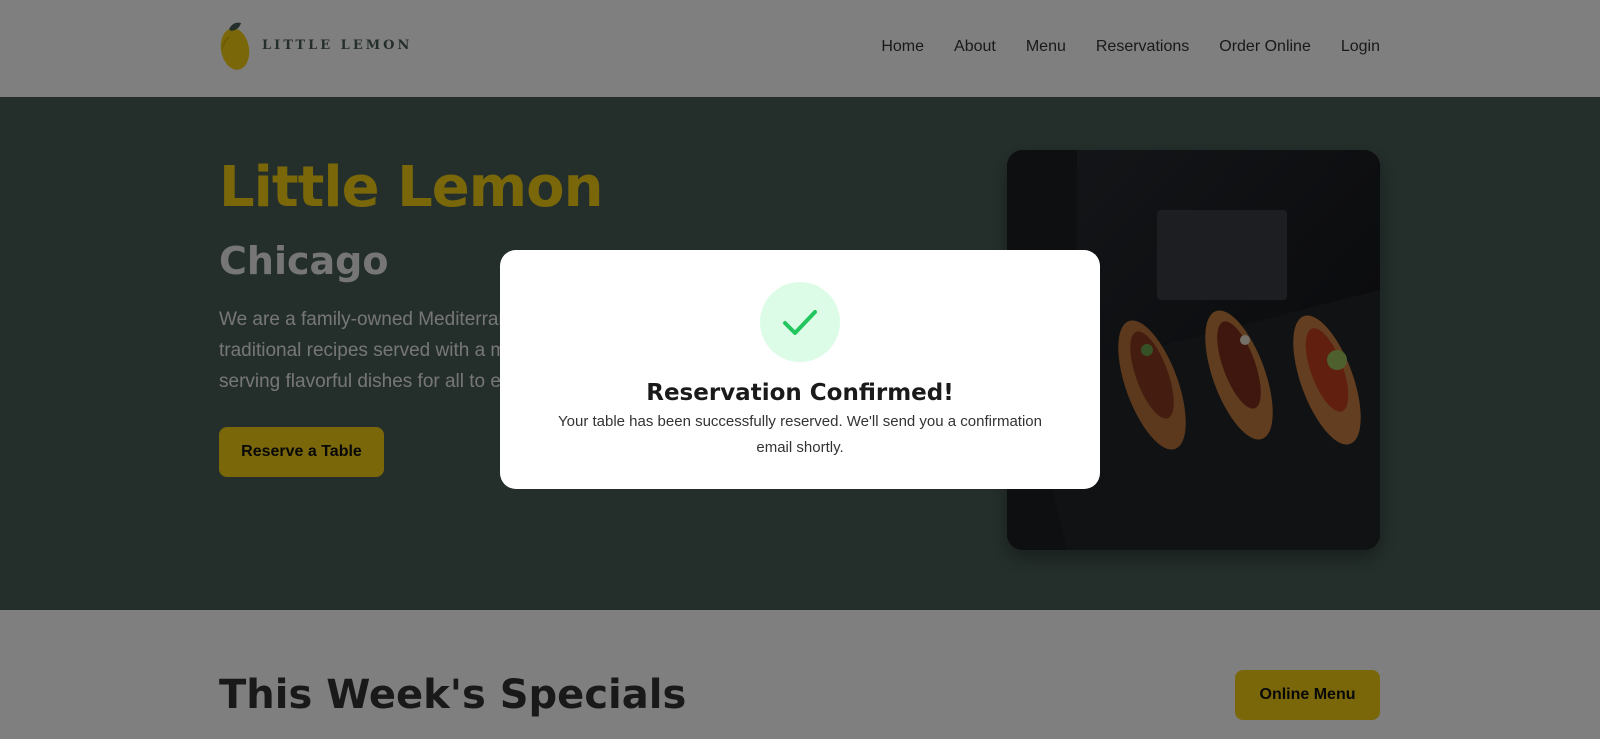  I want to click on check-icon, so click(800, 322).